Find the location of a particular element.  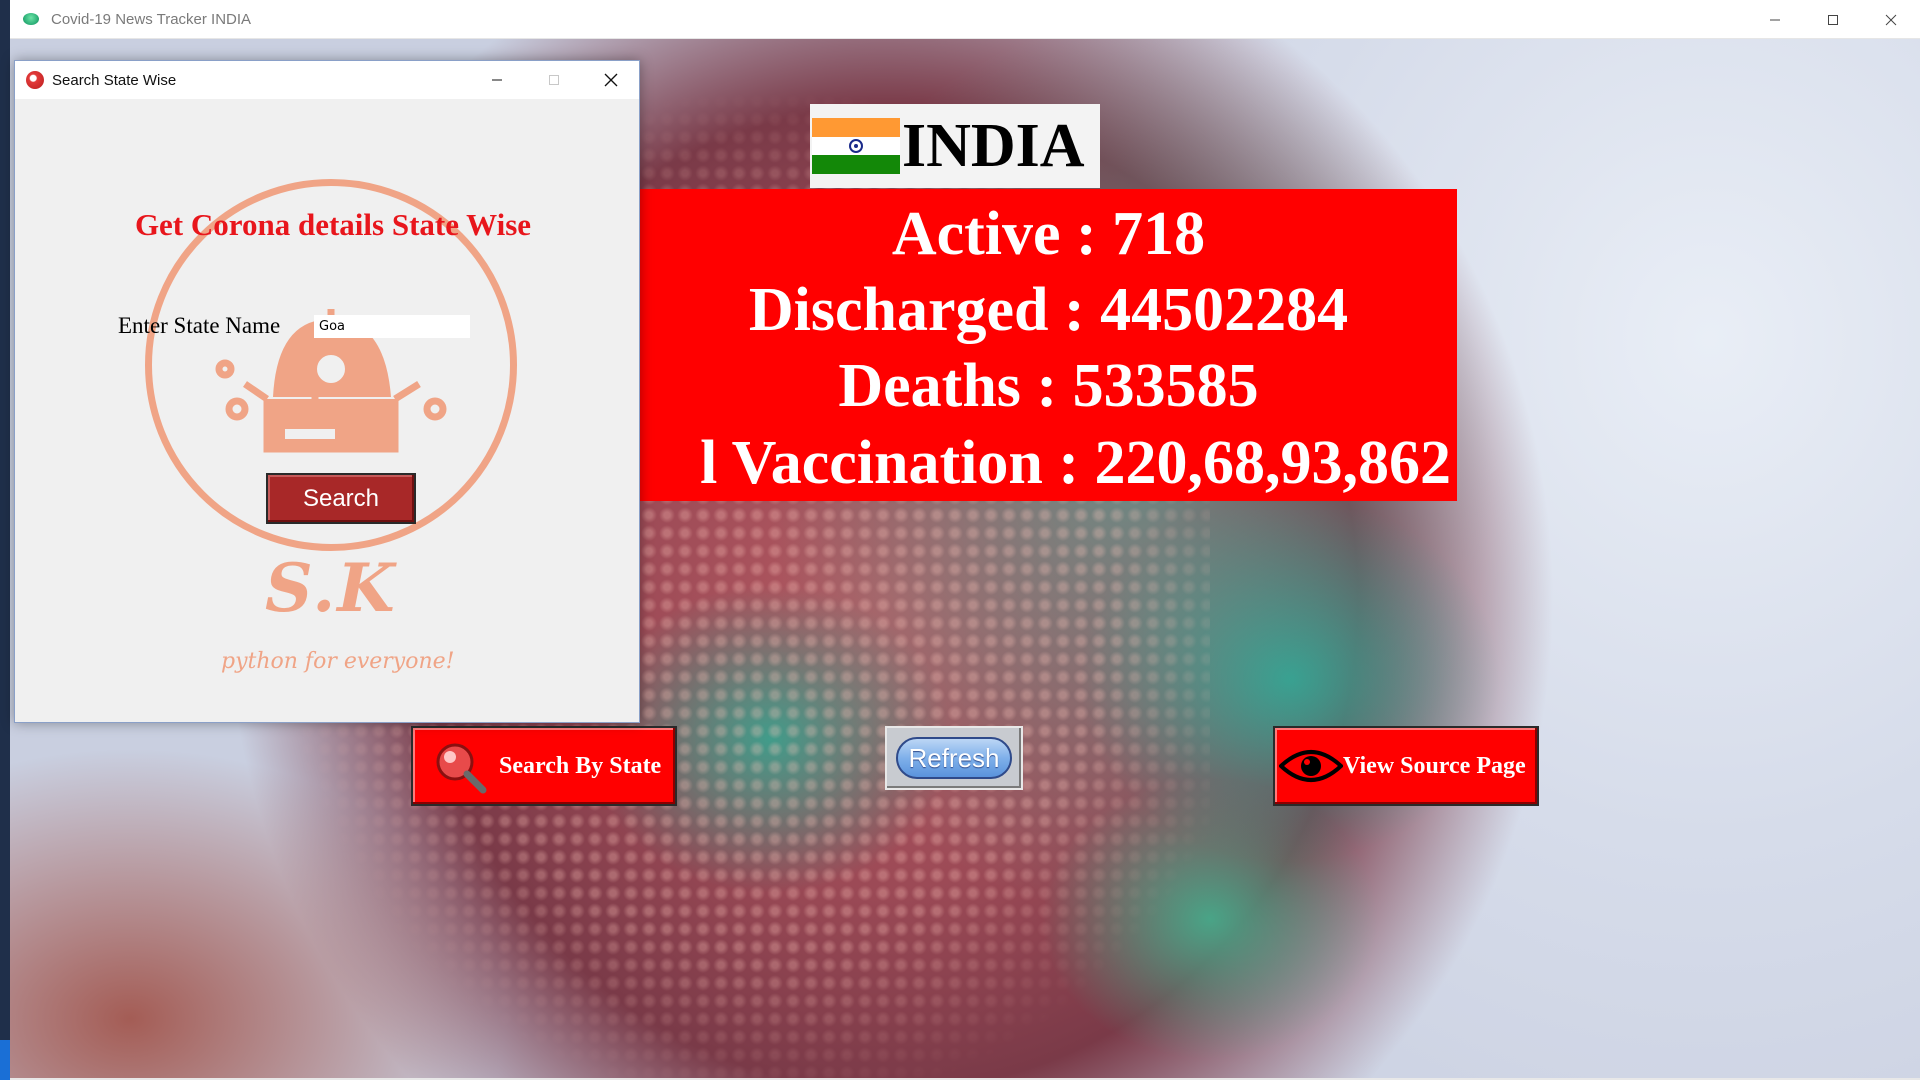

deaths-count: Deaths : 533585 is located at coordinates (1048, 386).